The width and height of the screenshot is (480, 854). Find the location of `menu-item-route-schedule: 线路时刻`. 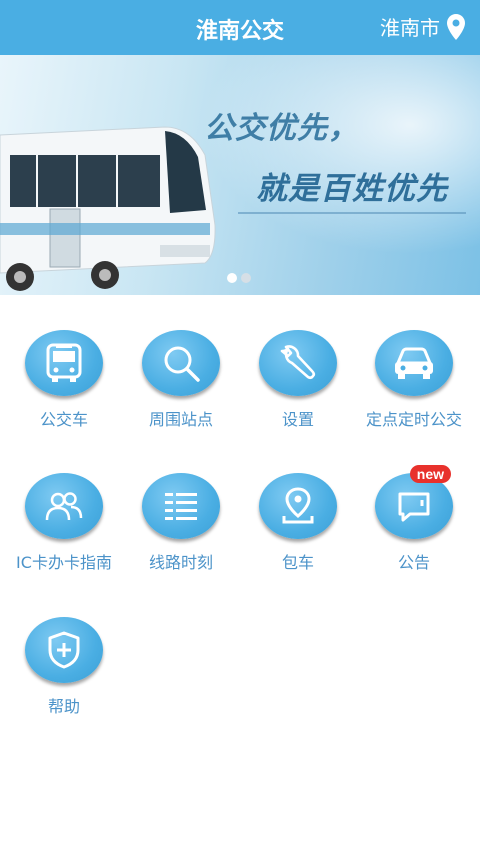

menu-item-route-schedule: 线路时刻 is located at coordinates (181, 523).